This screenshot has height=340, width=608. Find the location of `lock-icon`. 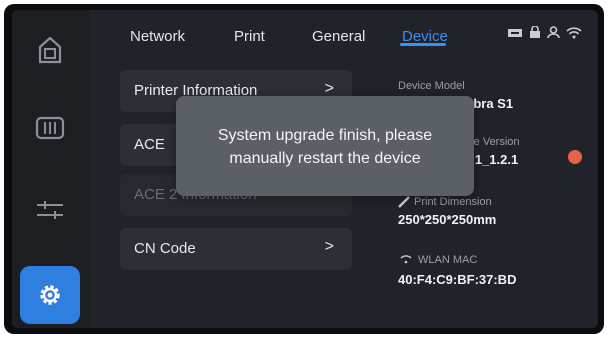

lock-icon is located at coordinates (535, 32).